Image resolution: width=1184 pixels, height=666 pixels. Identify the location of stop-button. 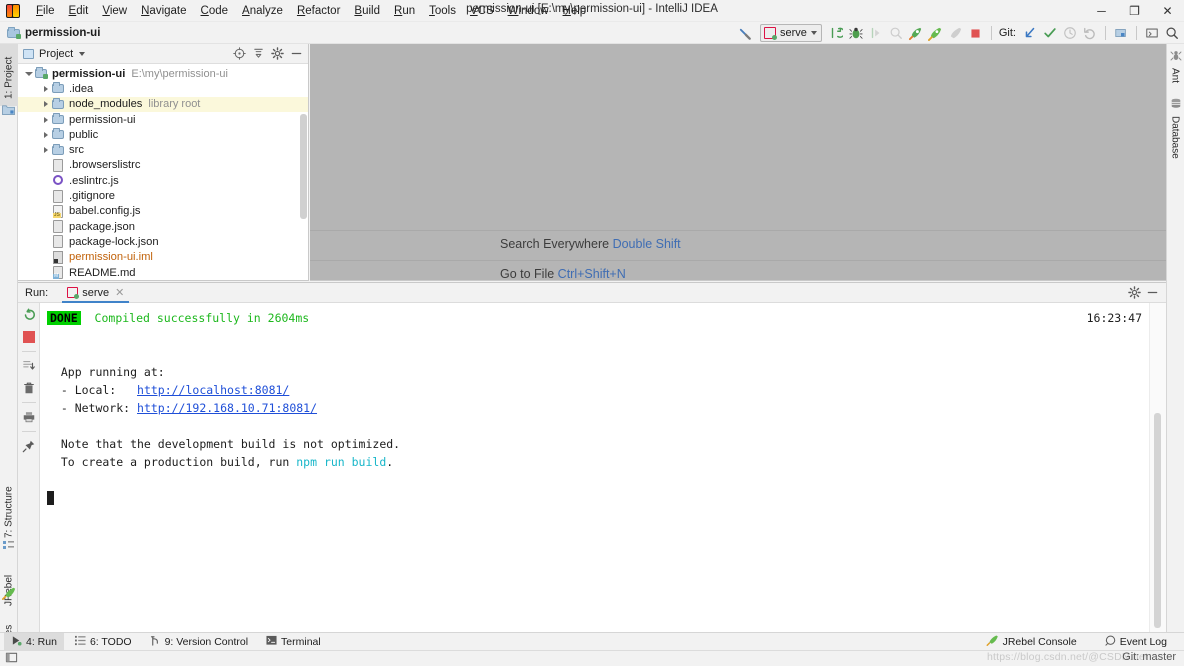
(976, 33).